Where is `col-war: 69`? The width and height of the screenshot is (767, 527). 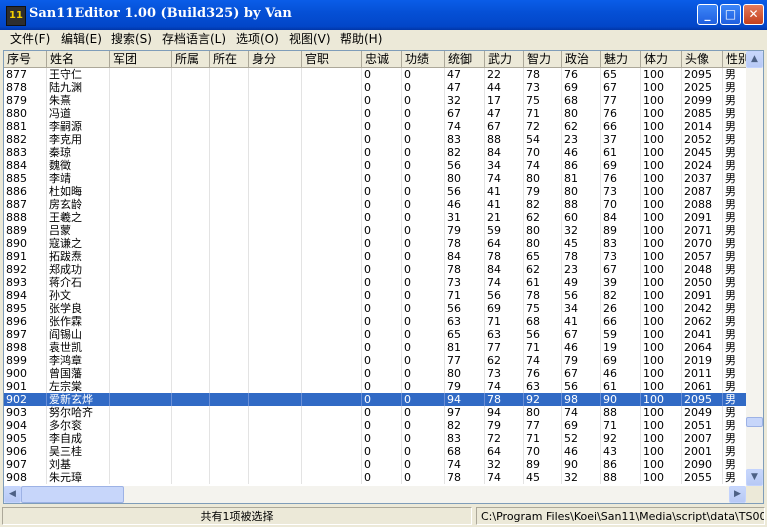 col-war: 69 is located at coordinates (504, 308).